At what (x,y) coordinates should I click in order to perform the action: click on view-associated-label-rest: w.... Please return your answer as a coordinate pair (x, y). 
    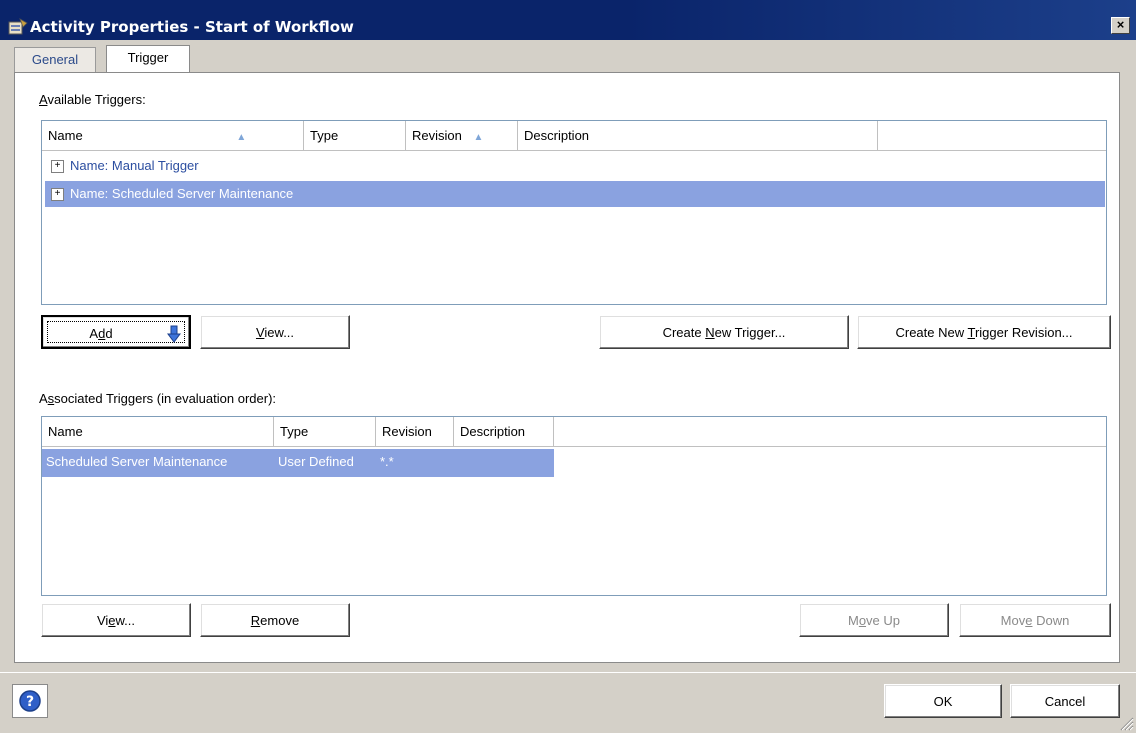
    Looking at the image, I should click on (125, 620).